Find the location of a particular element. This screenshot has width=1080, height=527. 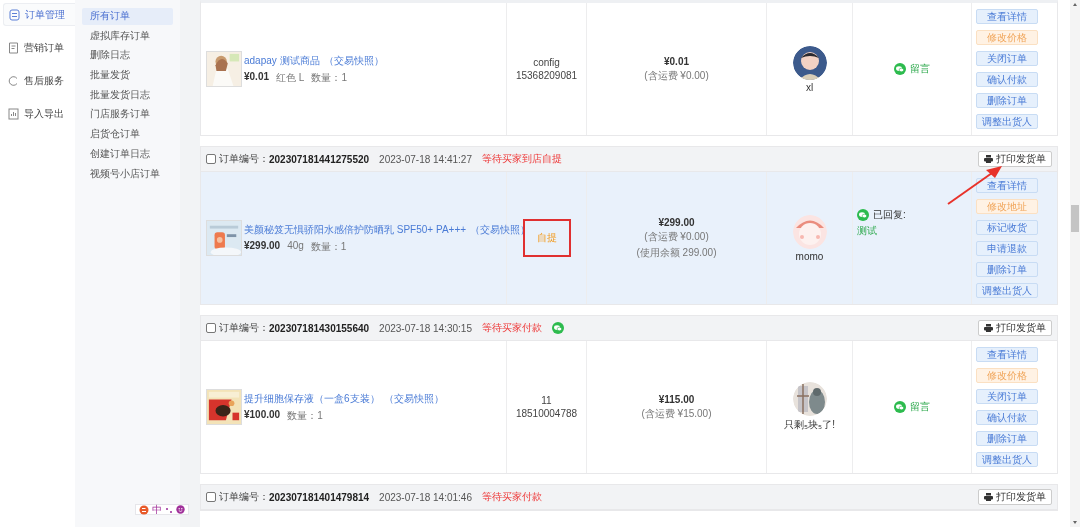

nav-item: 导入导出 is located at coordinates (39, 113).